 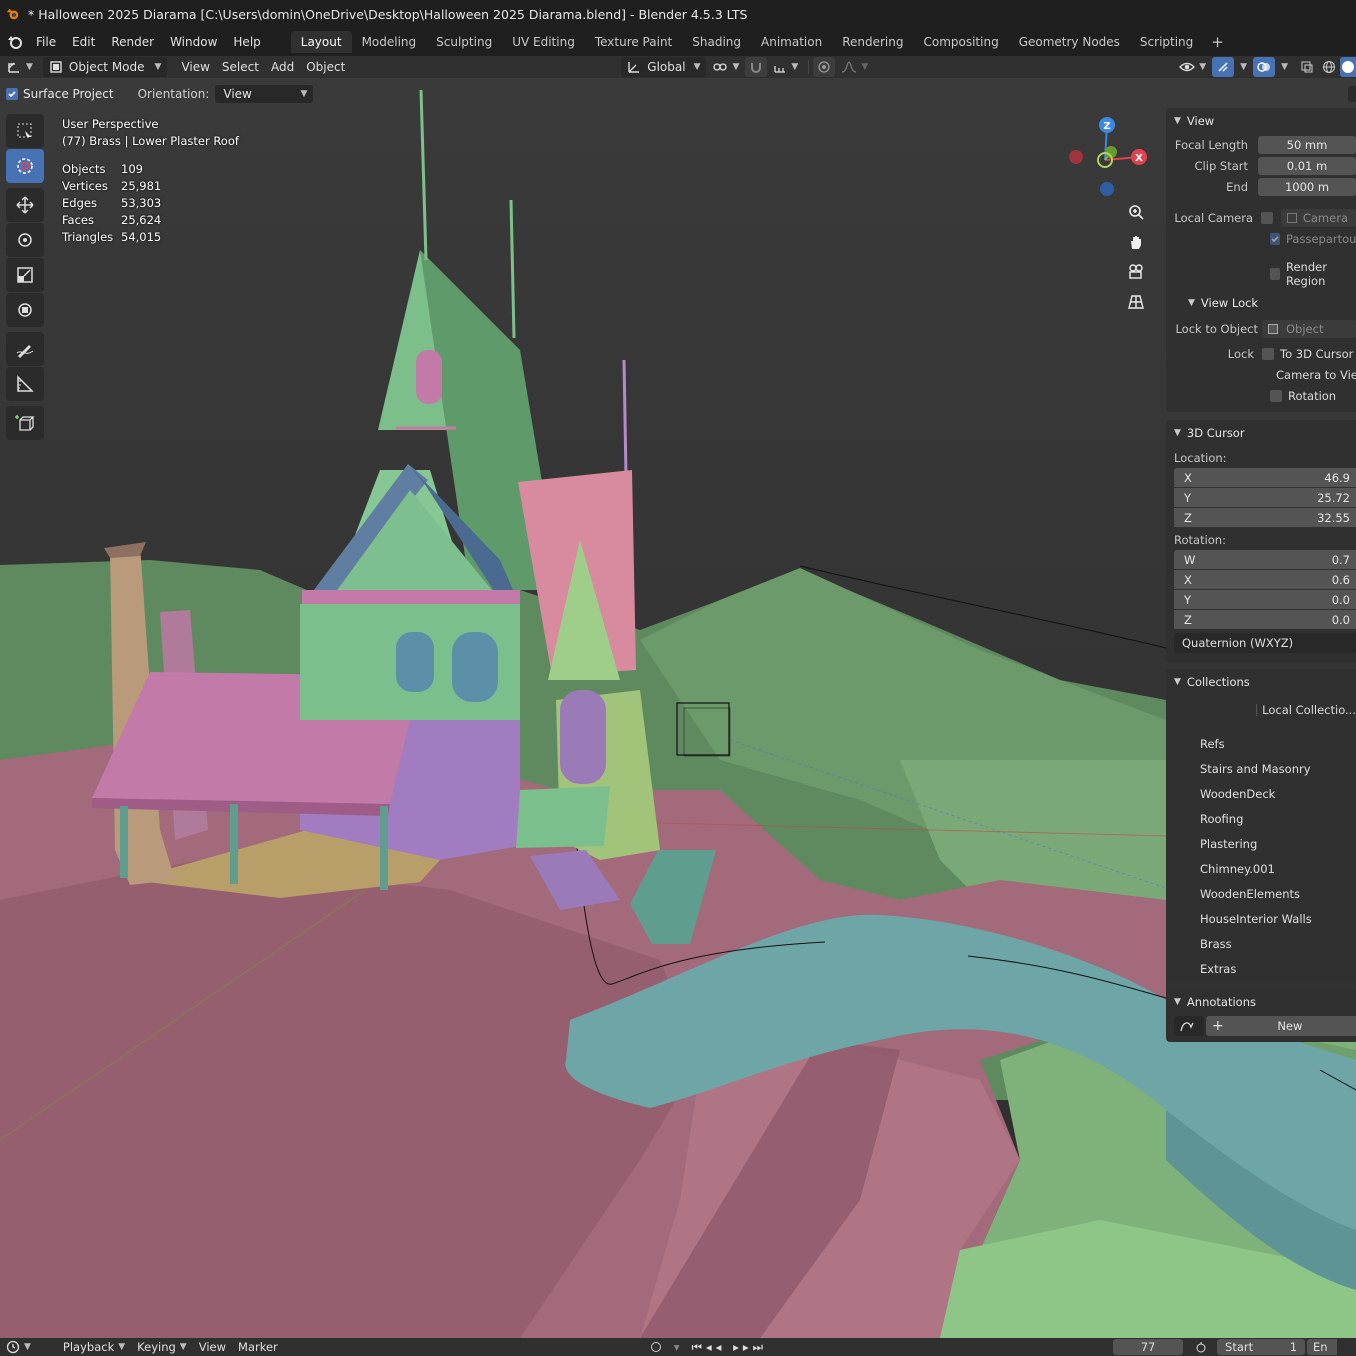 What do you see at coordinates (1275, 273) in the screenshot?
I see `render-region-checkbox` at bounding box center [1275, 273].